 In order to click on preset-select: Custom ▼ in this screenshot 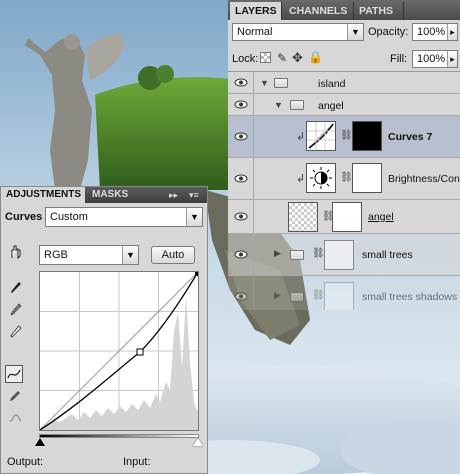, I will do `click(124, 217)`.